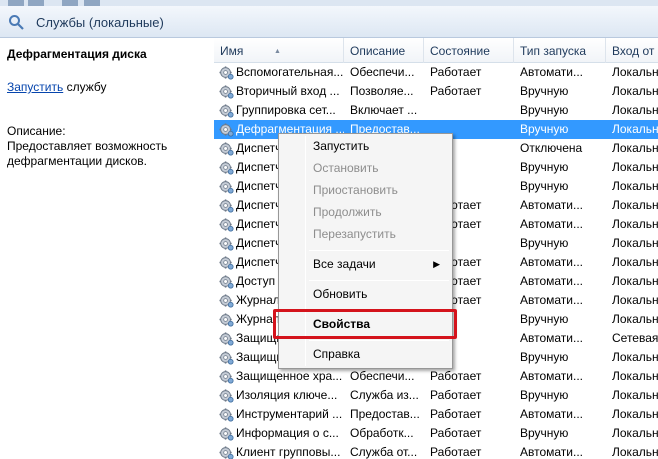  What do you see at coordinates (469, 50) in the screenshot?
I see `column-header-state: Состояние` at bounding box center [469, 50].